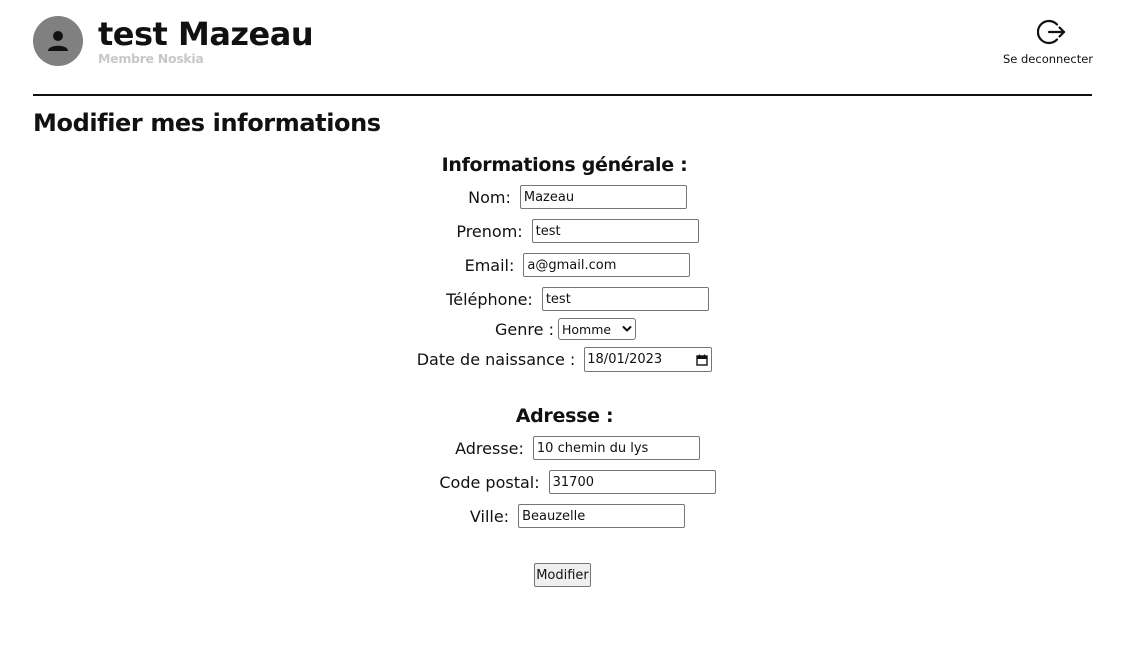  Describe the element at coordinates (524, 329) in the screenshot. I see `genre-label: Genre :` at that location.